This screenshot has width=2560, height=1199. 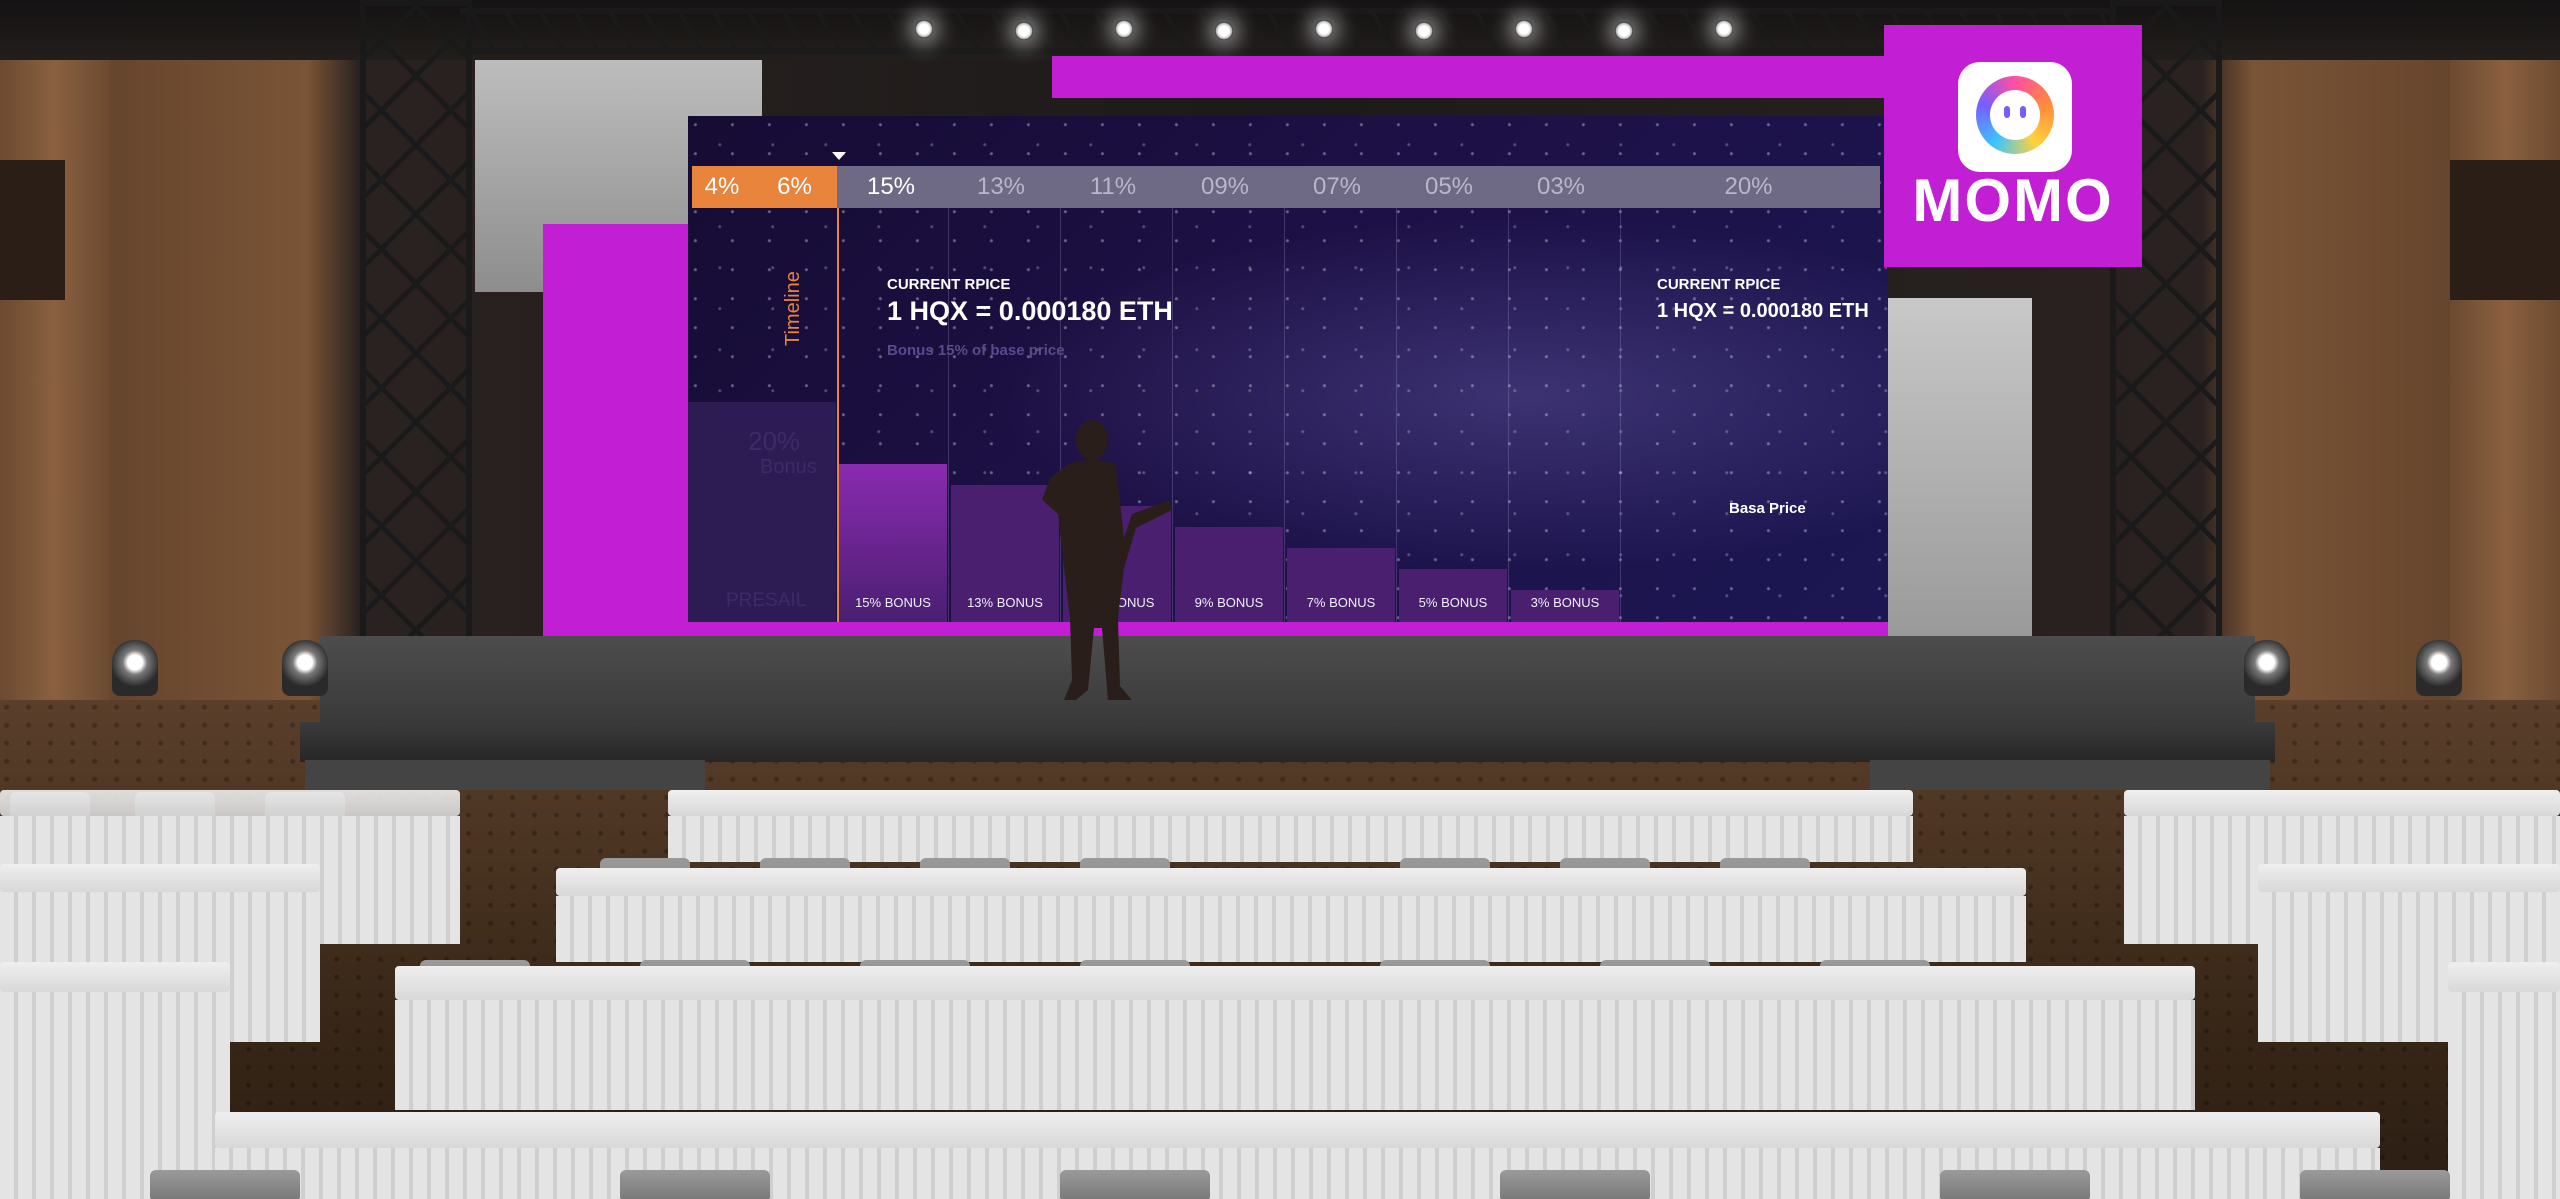 I want to click on table-right-mid, so click(x=2409, y=878).